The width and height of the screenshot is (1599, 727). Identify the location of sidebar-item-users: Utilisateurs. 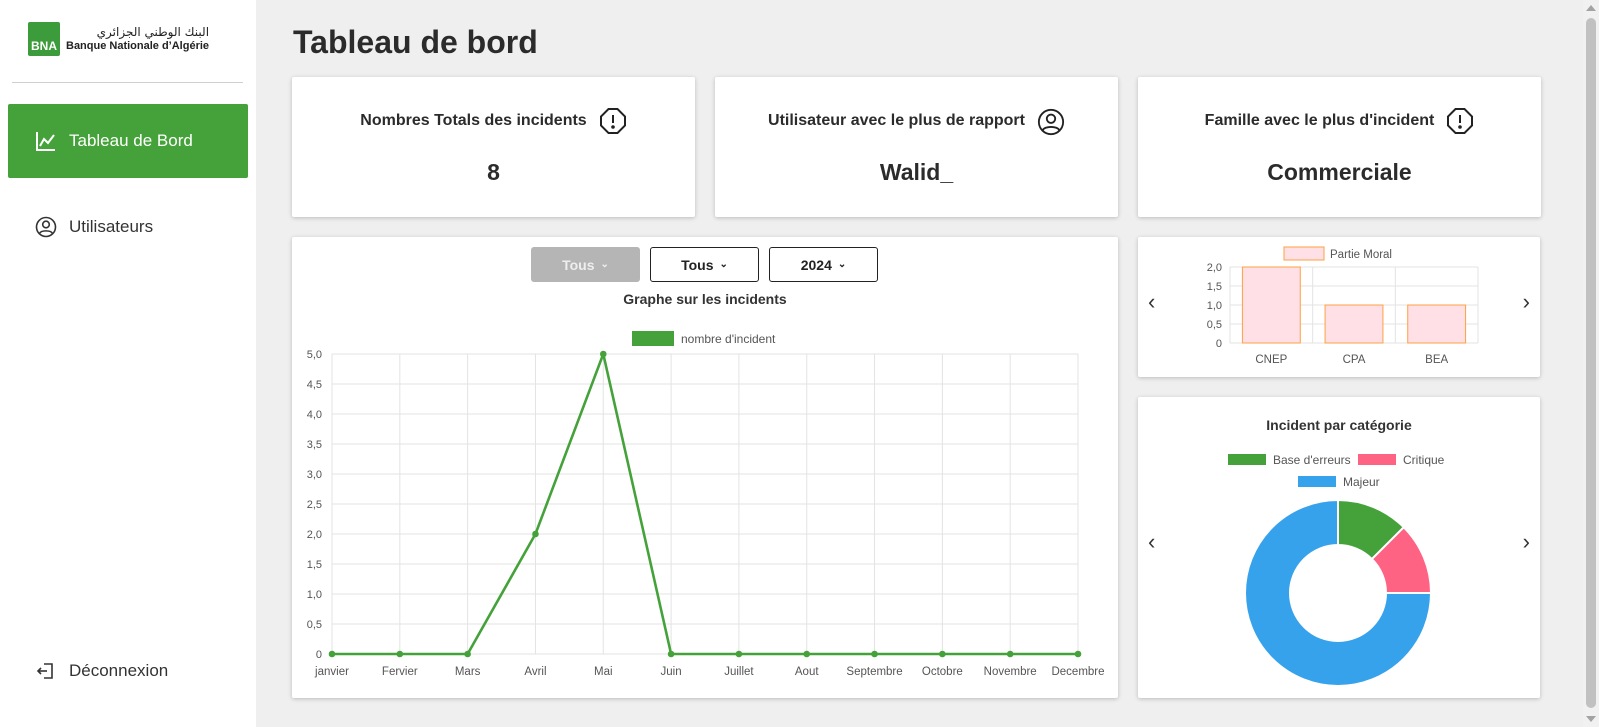
(128, 227).